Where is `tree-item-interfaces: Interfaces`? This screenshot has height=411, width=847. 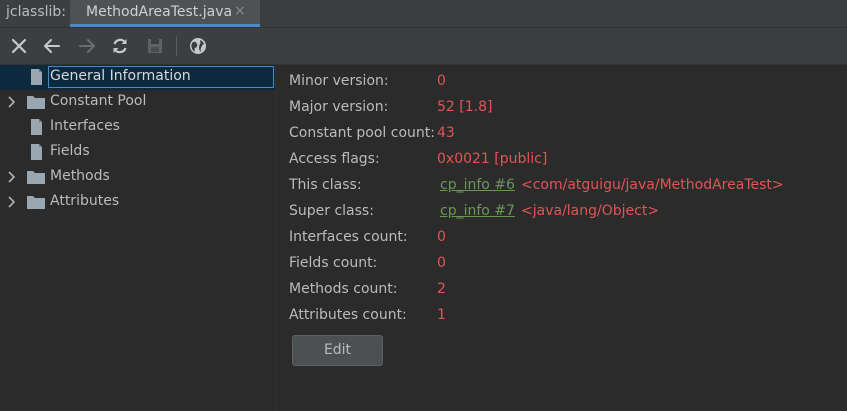 tree-item-interfaces: Interfaces is located at coordinates (137, 127).